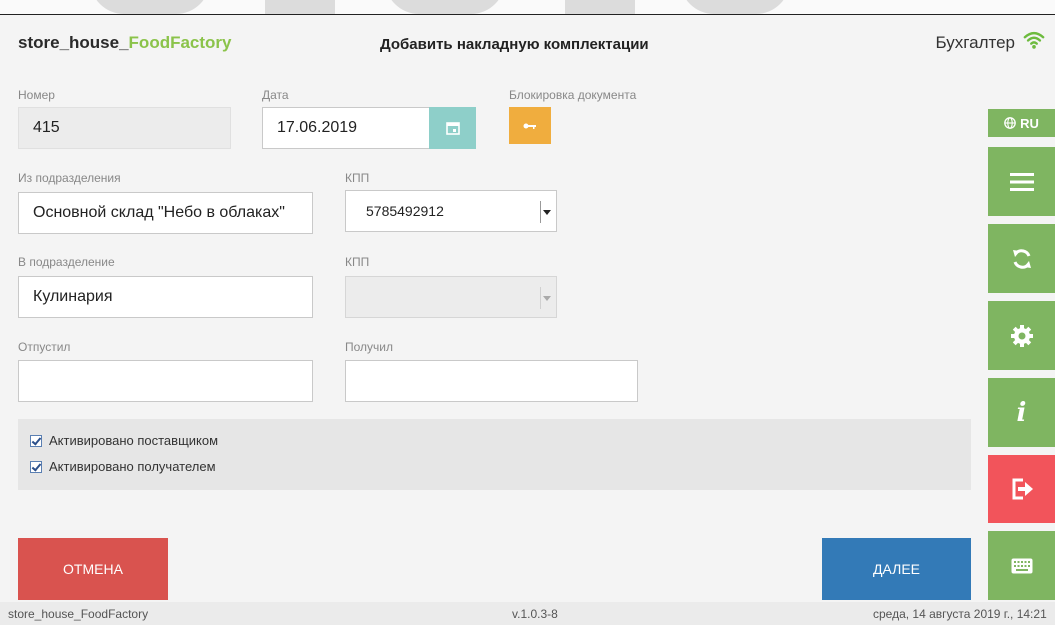 The image size is (1055, 625). Describe the element at coordinates (976, 43) in the screenshot. I see `user-role: Бухгалтер` at that location.